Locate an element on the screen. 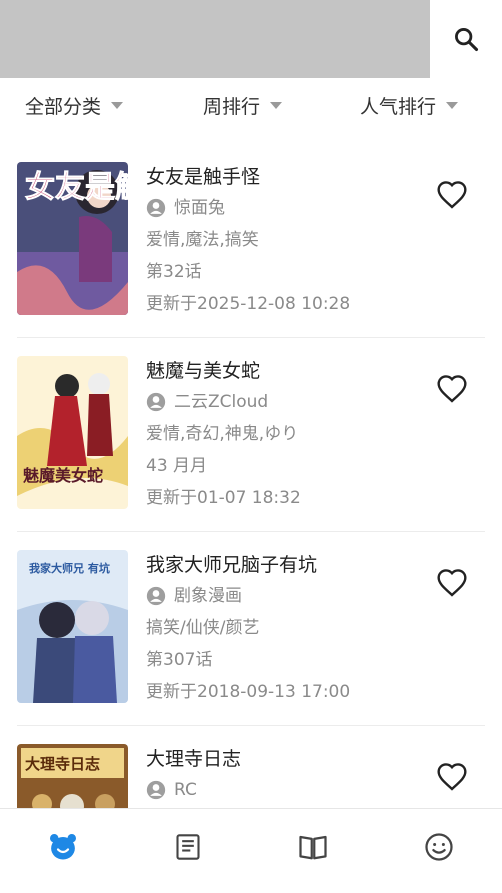 The height and width of the screenshot is (893, 502). comic-cover: 女友是触手怪 is located at coordinates (72, 238).